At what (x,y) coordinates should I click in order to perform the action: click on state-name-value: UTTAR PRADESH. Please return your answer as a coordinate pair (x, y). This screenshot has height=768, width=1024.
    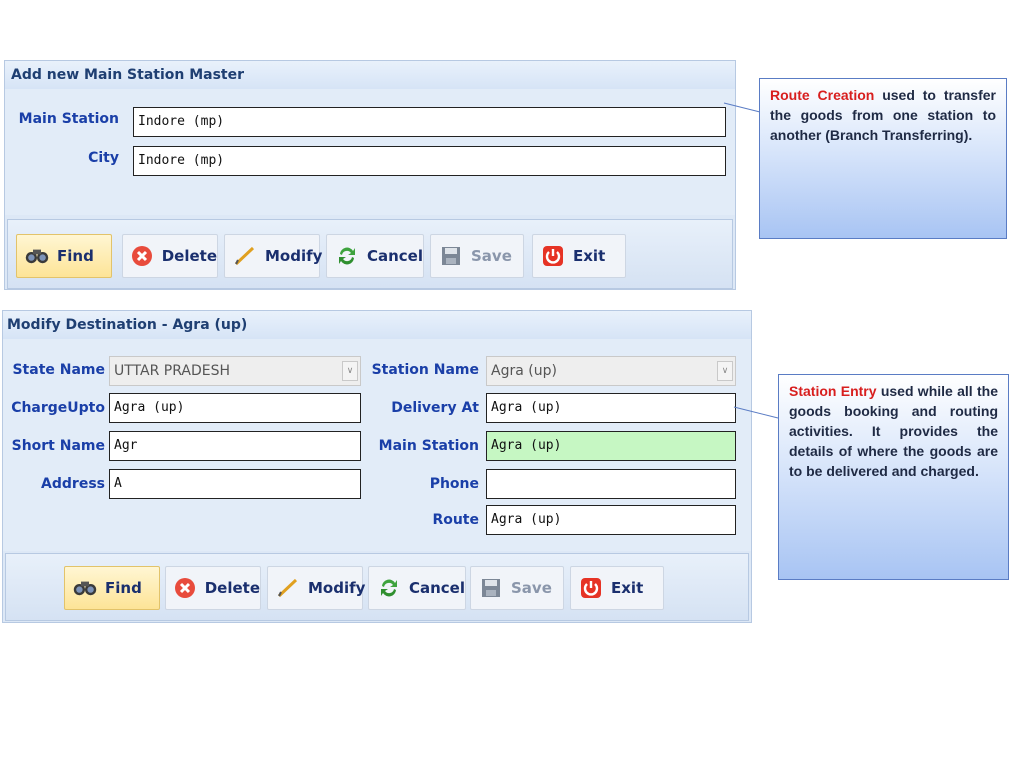
    Looking at the image, I should click on (172, 371).